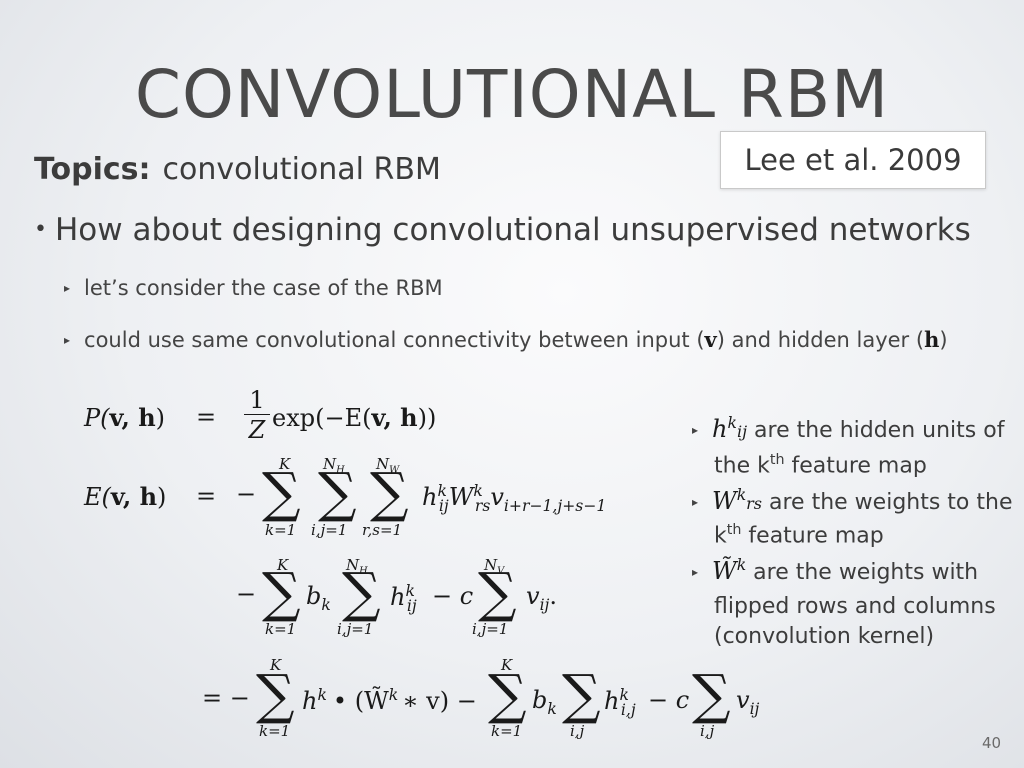  What do you see at coordinates (820, 340) in the screenshot?
I see `sub-bullet-2-text-b: ) and hidden layer (` at bounding box center [820, 340].